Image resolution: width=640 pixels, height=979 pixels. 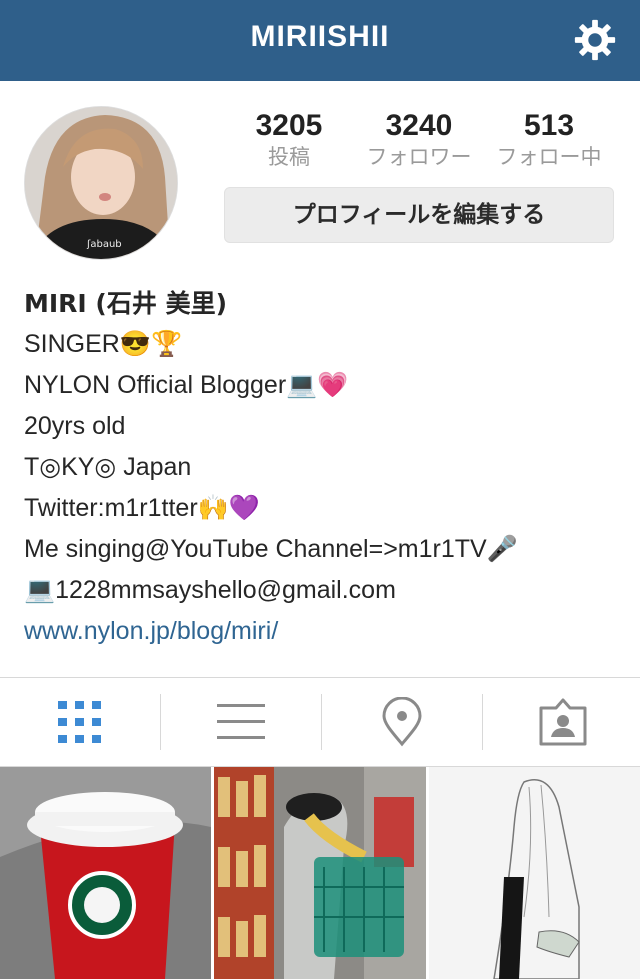 I want to click on stat-following: 513 フォロー中, so click(x=549, y=139).